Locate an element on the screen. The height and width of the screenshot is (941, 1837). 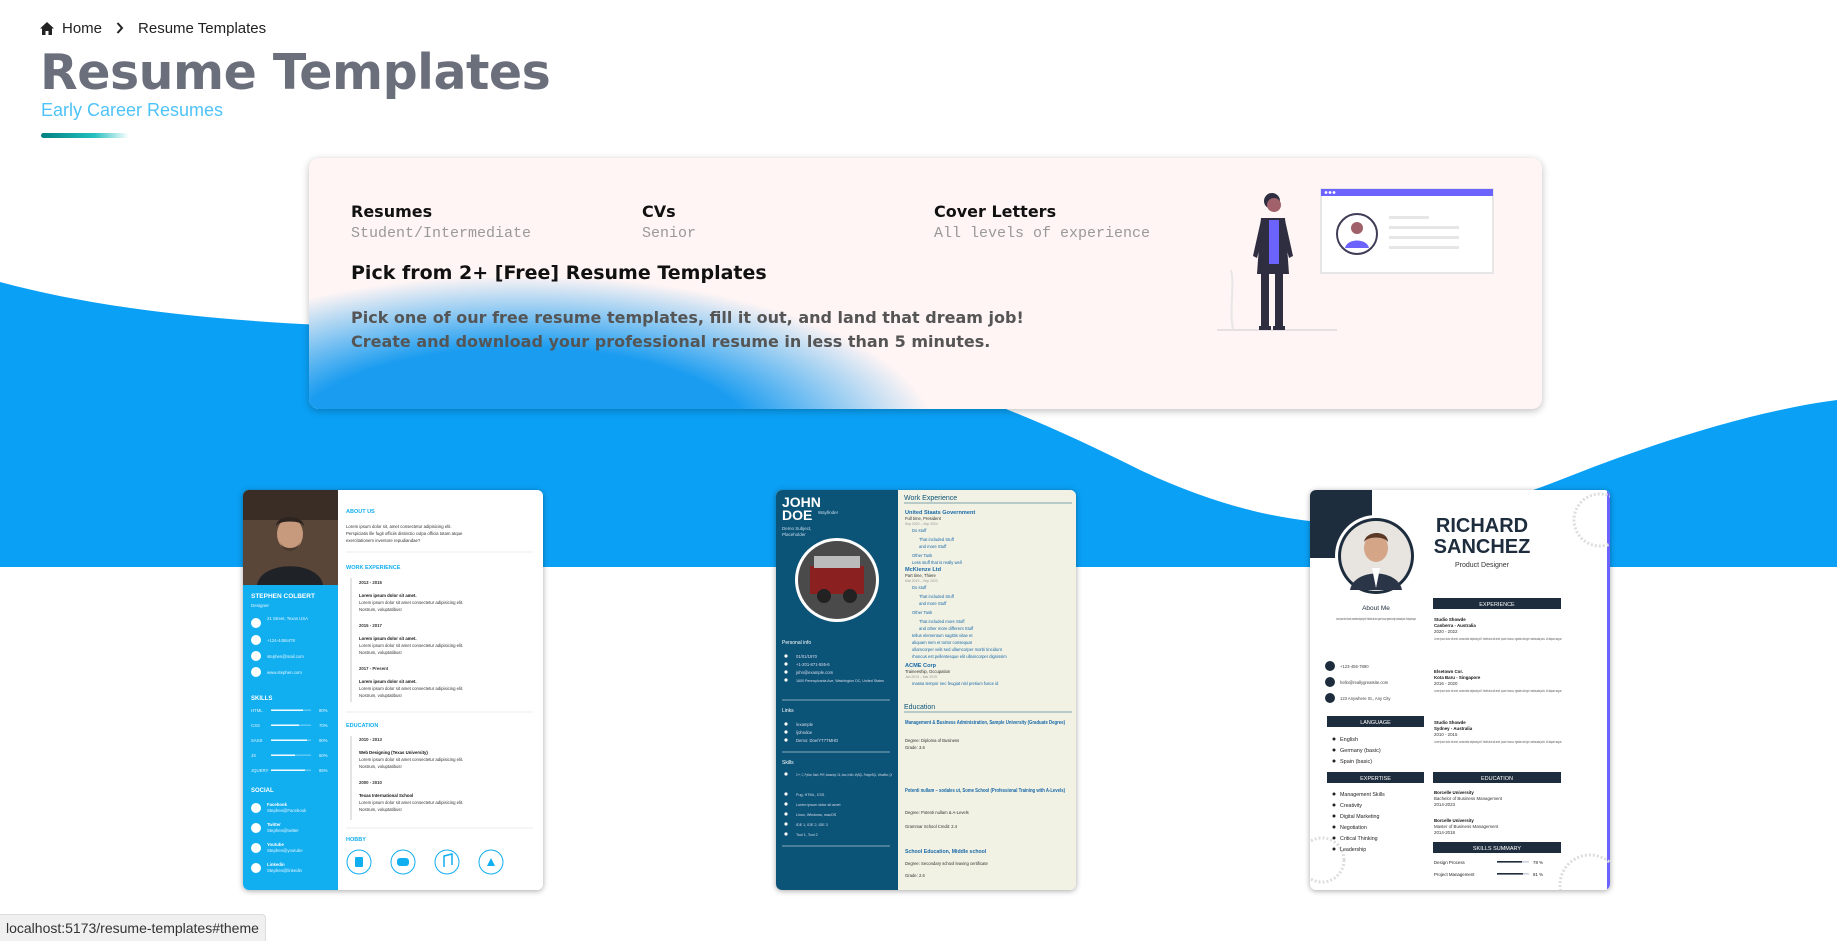
resume-links-heading: Links is located at coordinates (788, 711).